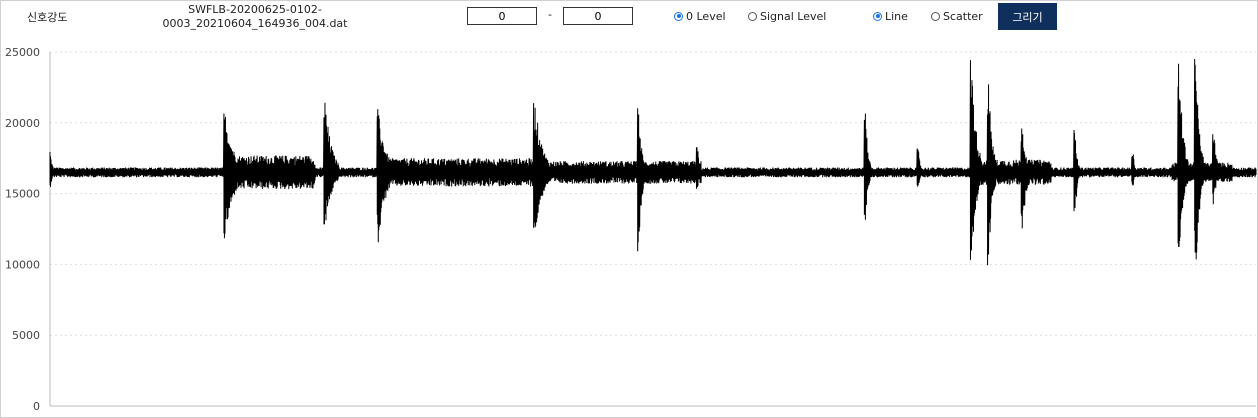 This screenshot has width=1258, height=418. What do you see at coordinates (22, 264) in the screenshot?
I see `y-tick-label: 10000` at bounding box center [22, 264].